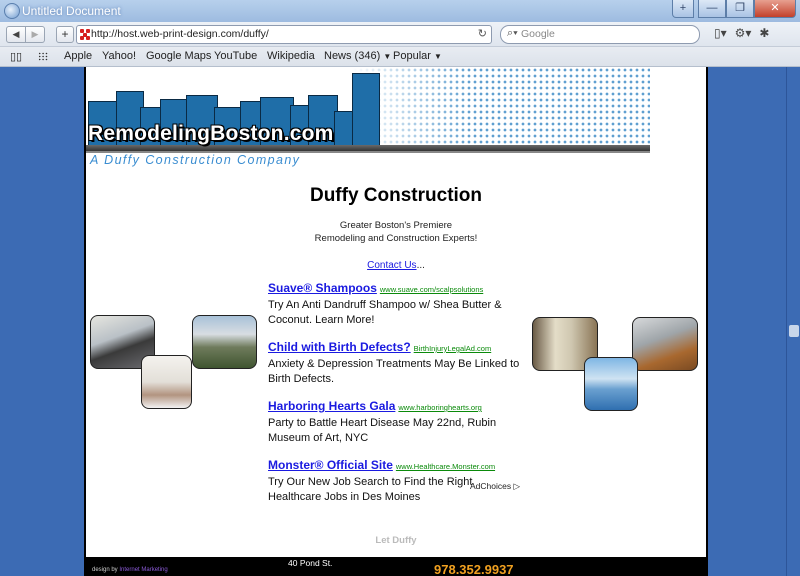  I want to click on url-text: http://host.web-print-design.com/duffy/, so click(180, 34).